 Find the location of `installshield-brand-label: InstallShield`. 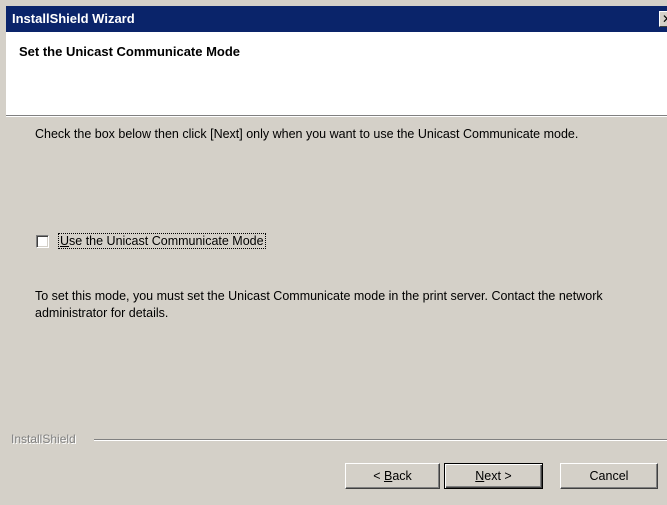

installshield-brand-label: InstallShield is located at coordinates (43, 439).